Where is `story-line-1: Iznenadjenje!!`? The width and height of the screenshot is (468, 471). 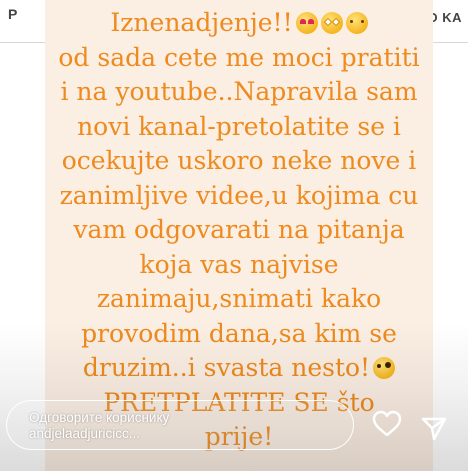 story-line-1: Iznenadjenje!! is located at coordinates (239, 23).